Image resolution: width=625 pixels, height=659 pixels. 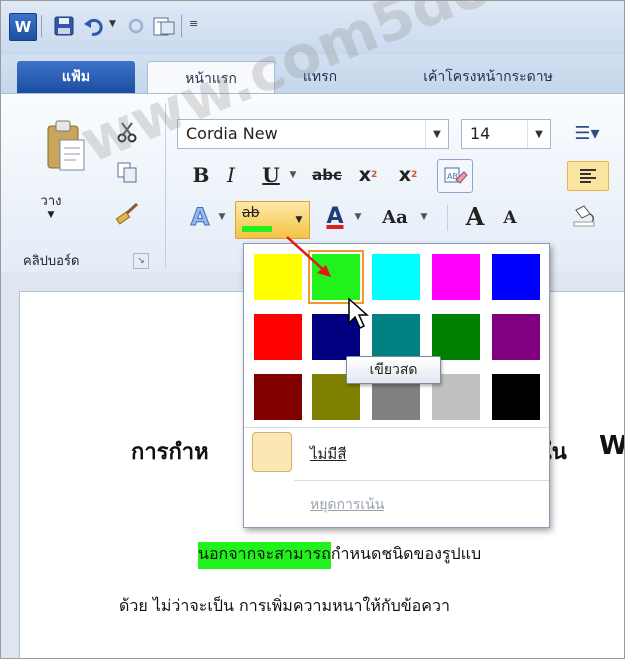 I want to click on tab-page-layout: เค้าโครงหน้ากระดาษ, so click(x=488, y=77).